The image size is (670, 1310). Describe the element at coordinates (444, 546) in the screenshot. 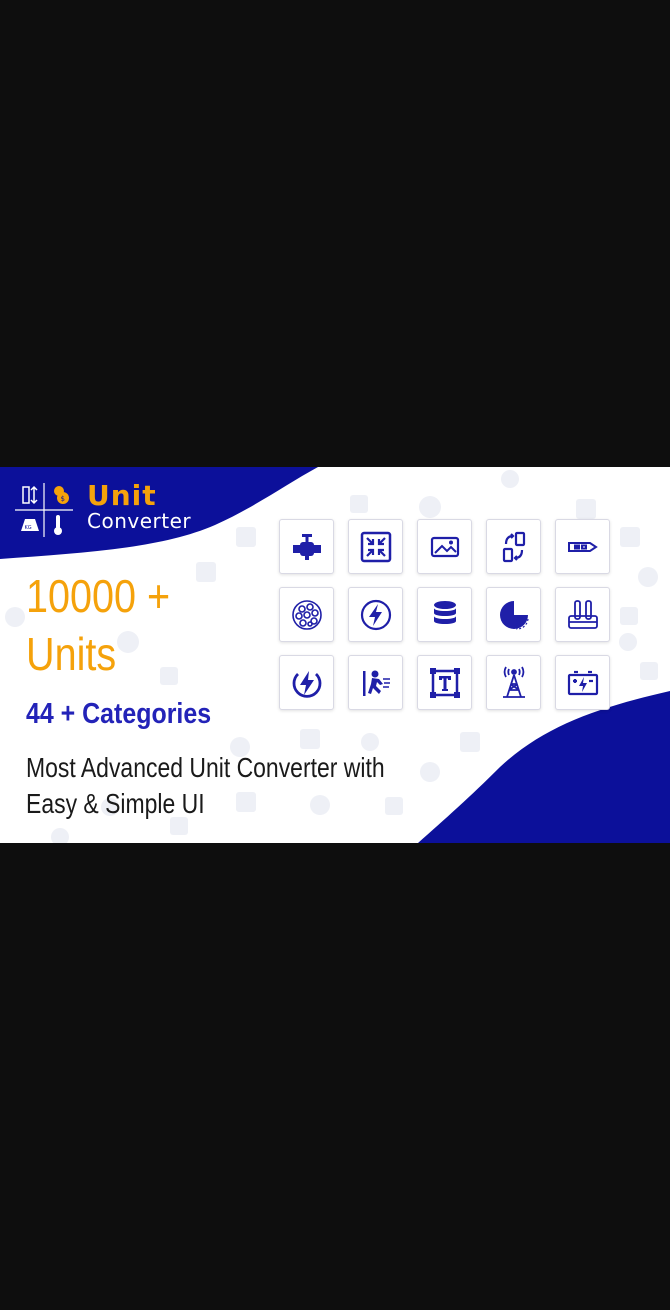

I see `image-icon` at that location.